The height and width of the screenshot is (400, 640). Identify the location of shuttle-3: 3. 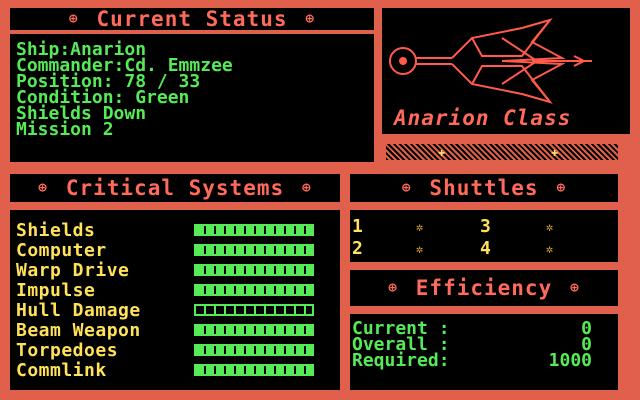
(485, 226).